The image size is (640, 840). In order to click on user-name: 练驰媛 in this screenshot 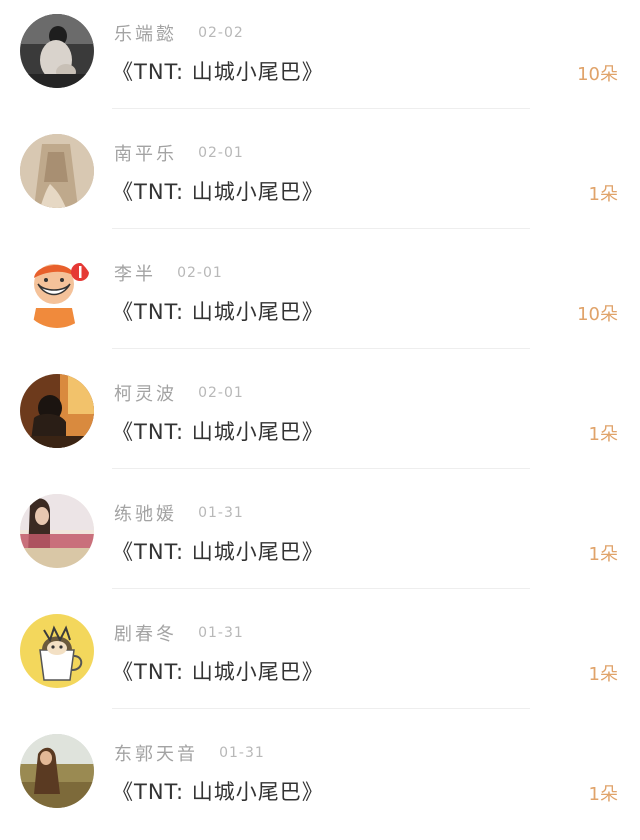, I will do `click(145, 514)`.